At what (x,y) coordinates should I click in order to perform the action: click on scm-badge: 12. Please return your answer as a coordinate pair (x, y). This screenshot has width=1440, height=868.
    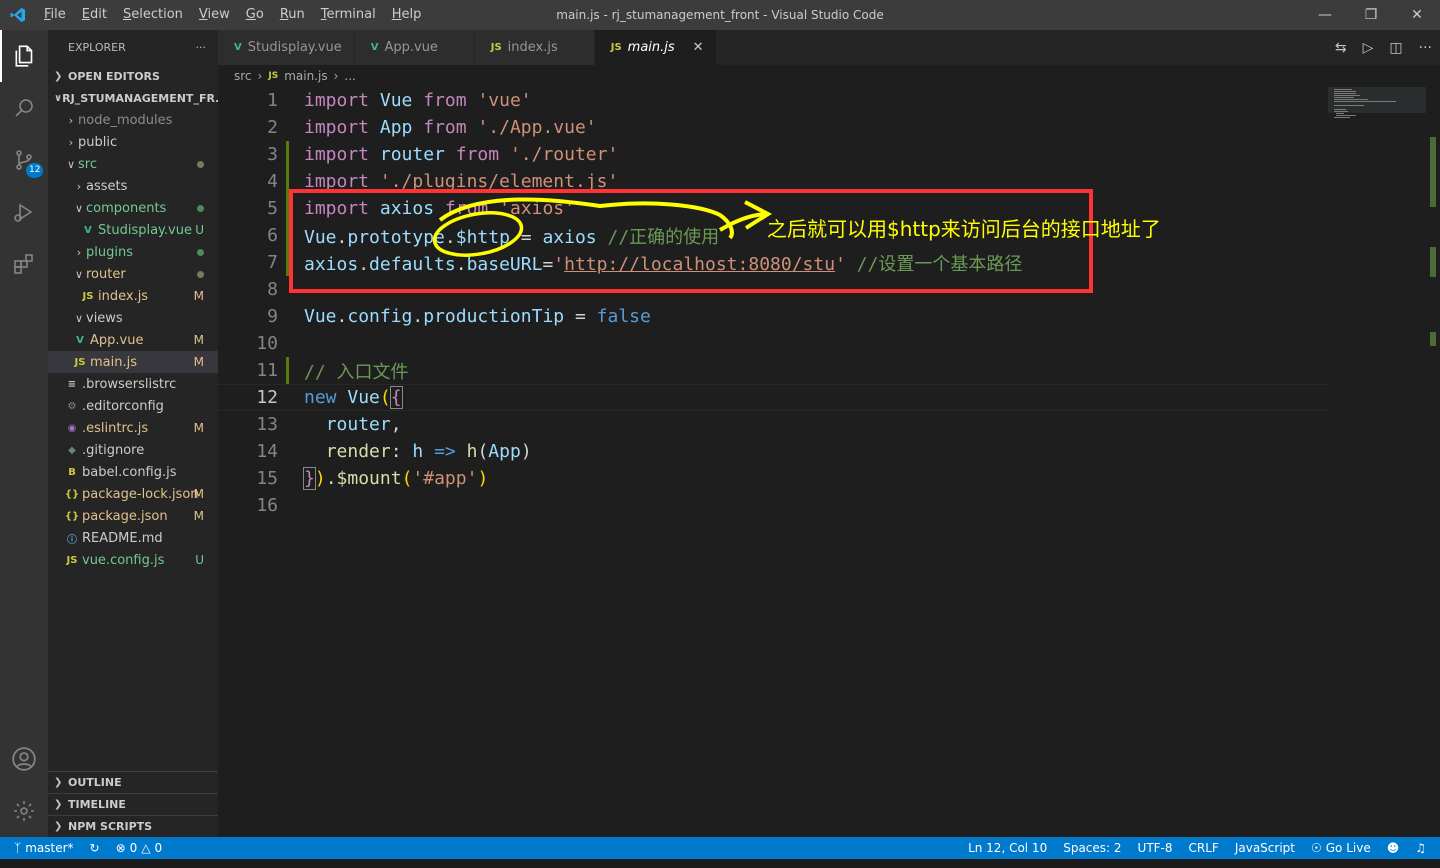
    Looking at the image, I should click on (35, 170).